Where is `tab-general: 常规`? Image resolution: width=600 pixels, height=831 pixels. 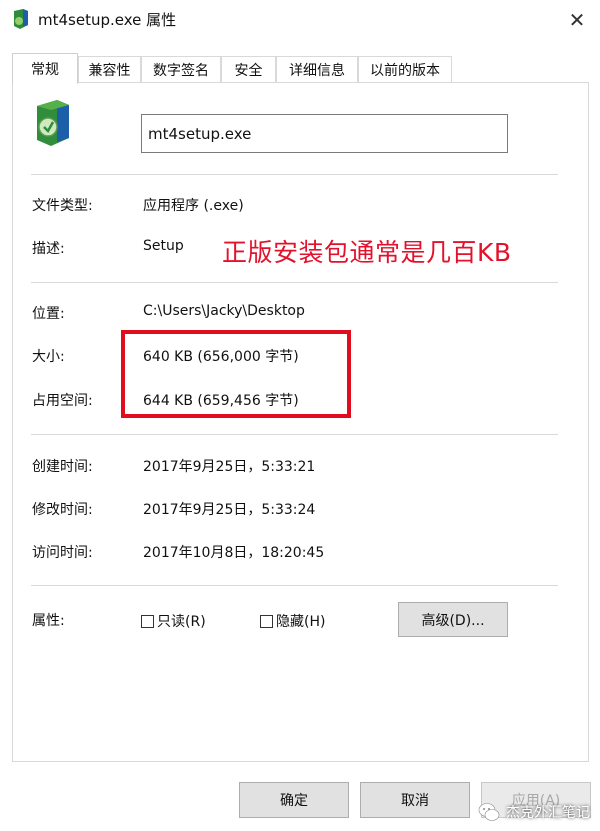
tab-general: 常规 is located at coordinates (45, 68).